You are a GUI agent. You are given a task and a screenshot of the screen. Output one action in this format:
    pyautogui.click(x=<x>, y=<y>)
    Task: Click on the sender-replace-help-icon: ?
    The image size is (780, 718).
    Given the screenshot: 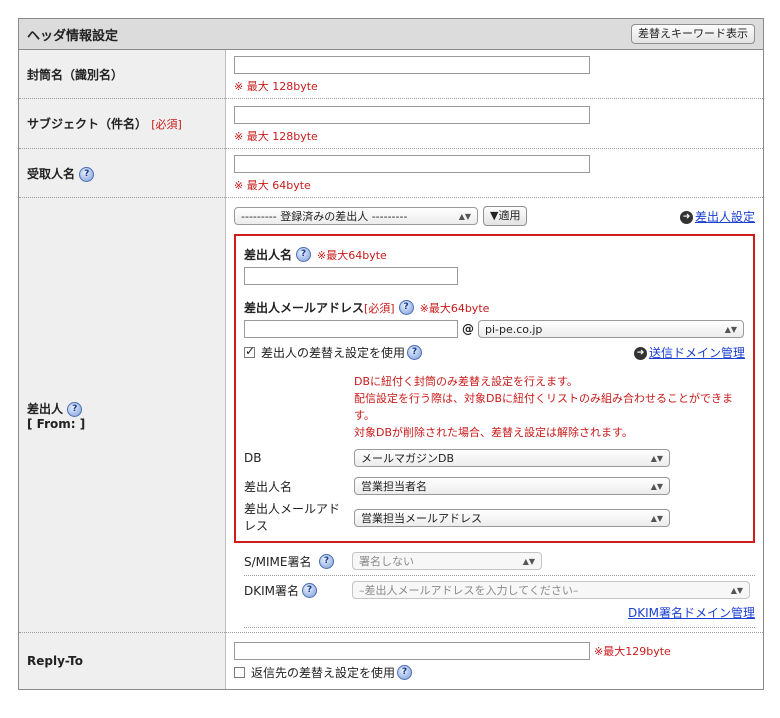 What is the action you would take?
    pyautogui.click(x=415, y=352)
    